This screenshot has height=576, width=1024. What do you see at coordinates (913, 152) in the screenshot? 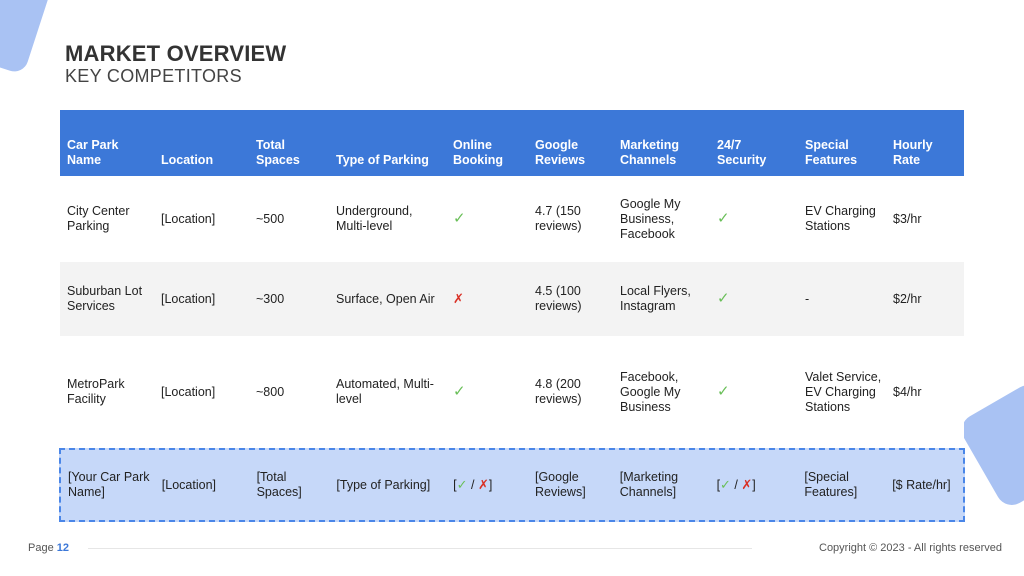
I see `column-header: Hourly Rate` at bounding box center [913, 152].